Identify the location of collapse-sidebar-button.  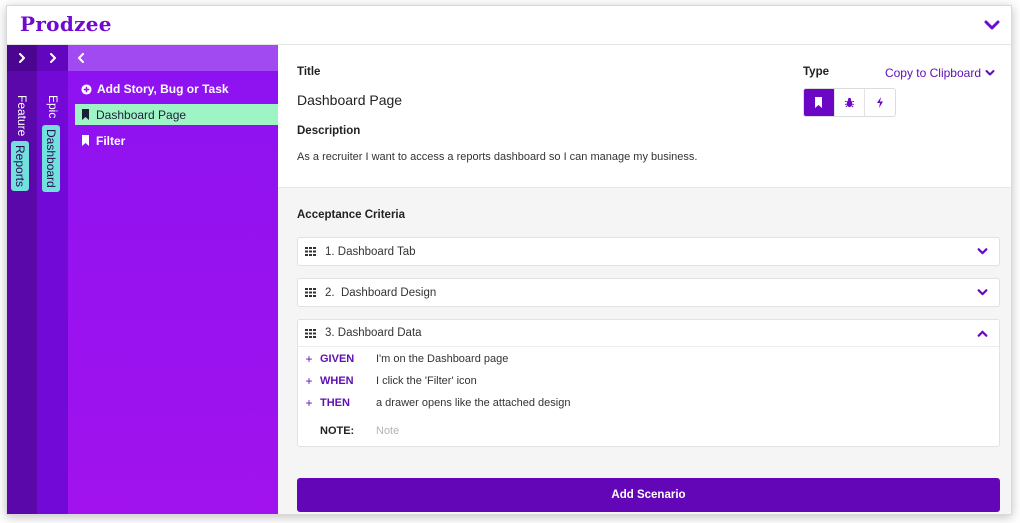
(173, 58).